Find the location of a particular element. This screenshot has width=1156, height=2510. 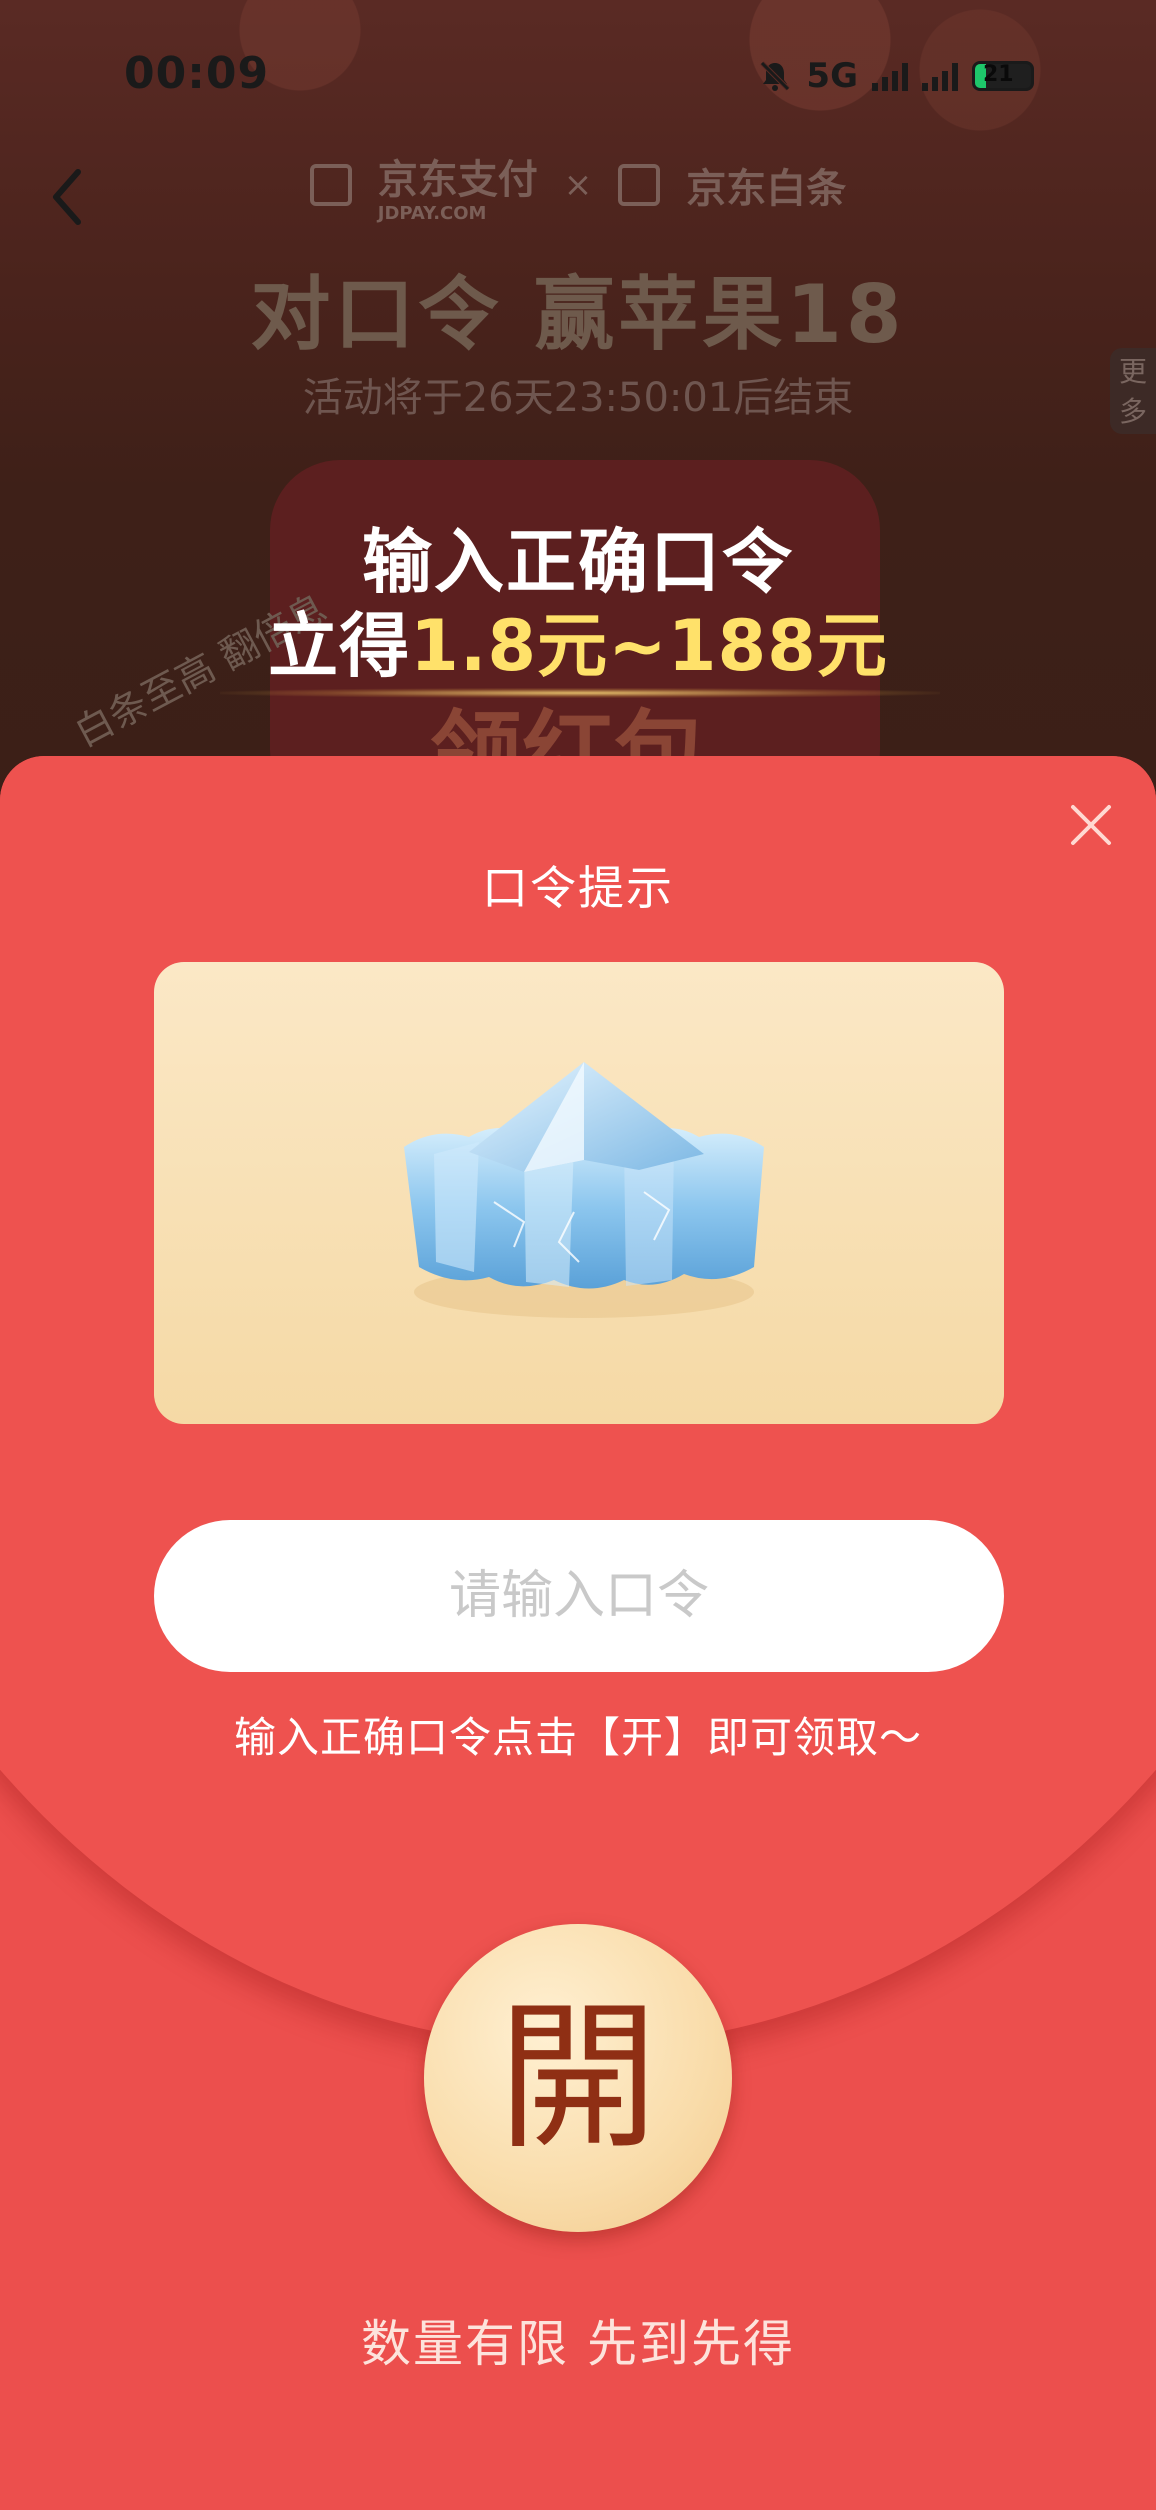

promo-banner: 输入正确口令 立得1.8元~188元 is located at coordinates (578, 604).